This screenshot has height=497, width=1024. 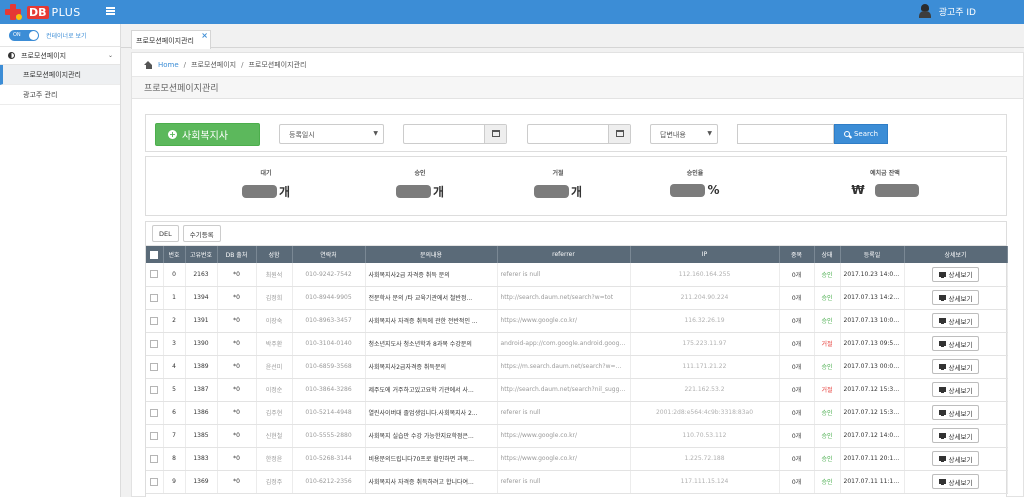 I want to click on breadcrumb-home: Home, so click(x=168, y=65).